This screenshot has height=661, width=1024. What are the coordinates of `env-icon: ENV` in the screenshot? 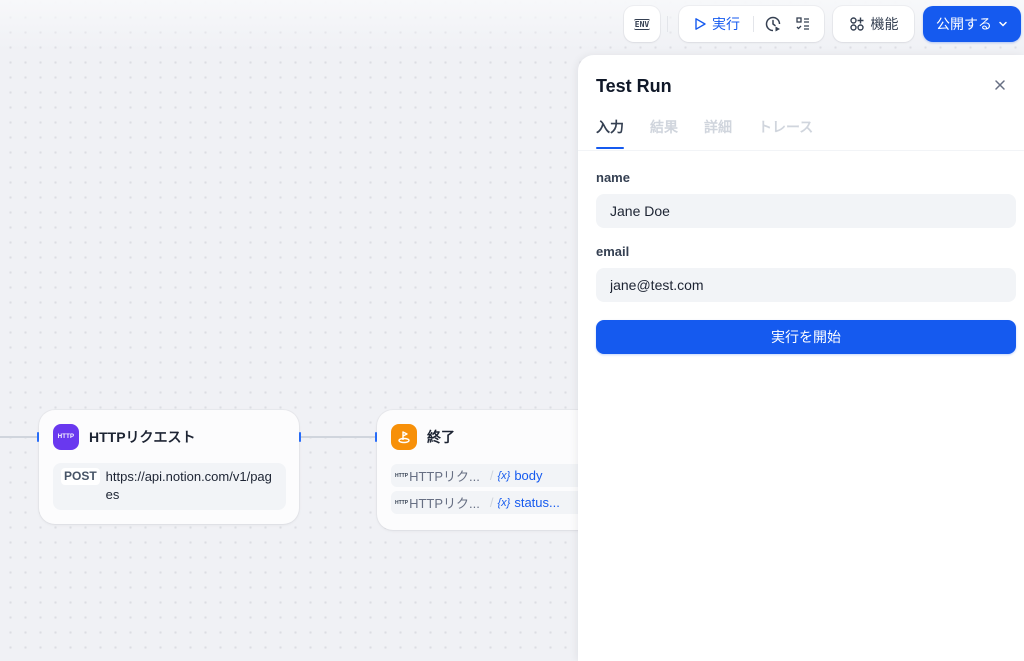 It's located at (642, 24).